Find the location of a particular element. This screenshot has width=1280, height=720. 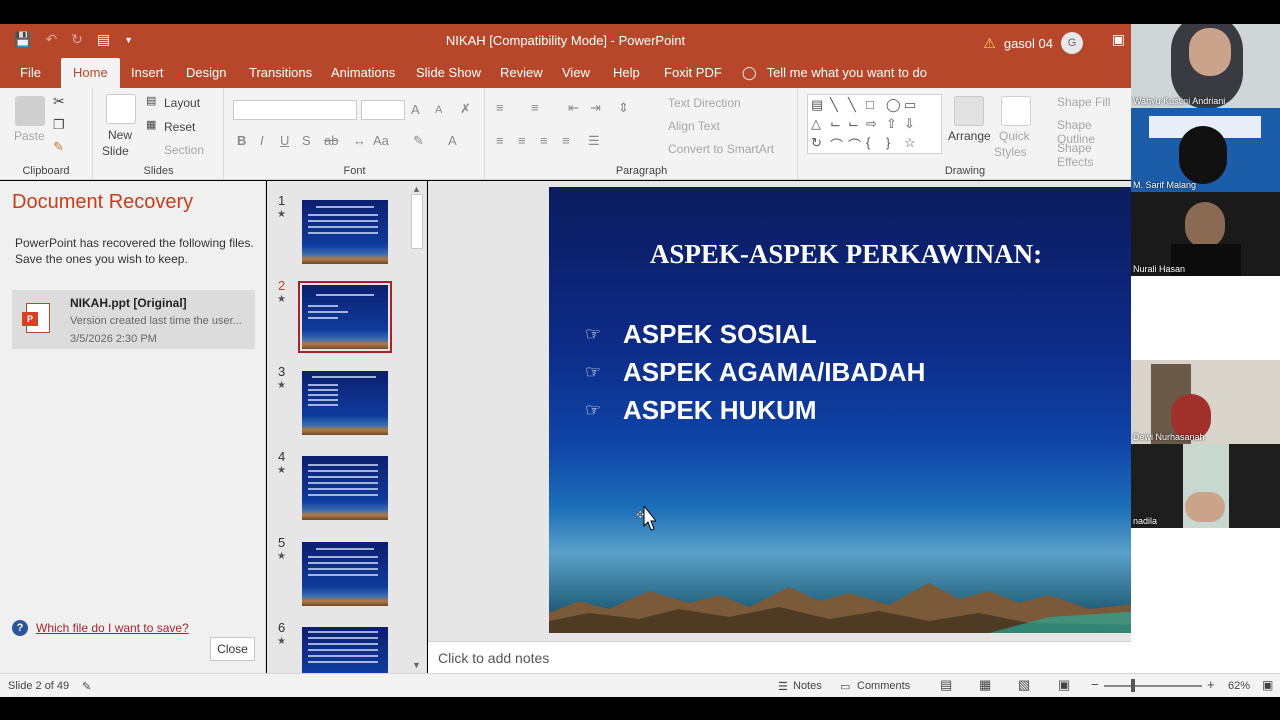

avatar: G is located at coordinates (1072, 43).